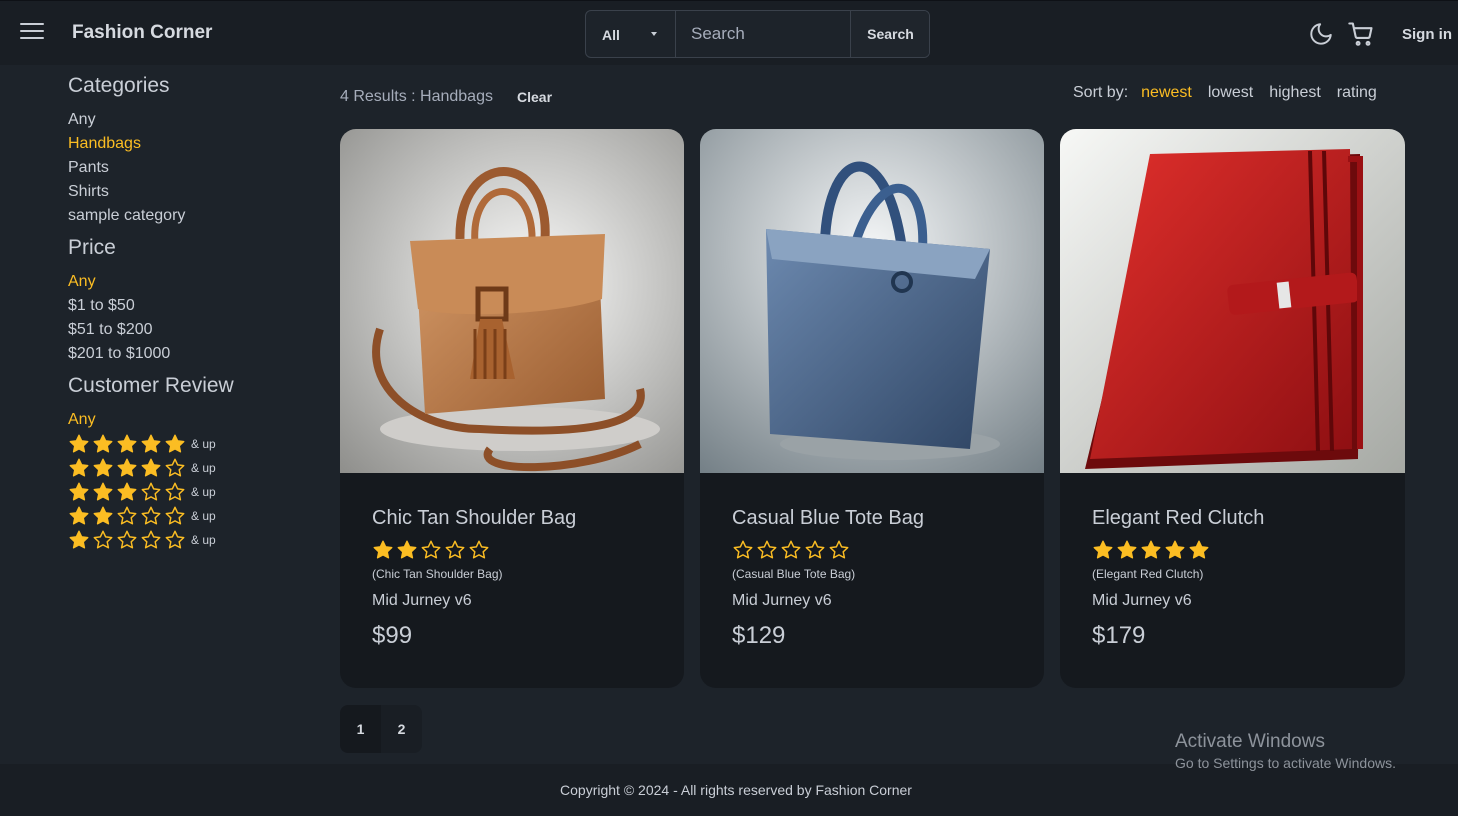 This screenshot has height=816, width=1458. What do you see at coordinates (119, 85) in the screenshot?
I see `category-heading: Categories` at bounding box center [119, 85].